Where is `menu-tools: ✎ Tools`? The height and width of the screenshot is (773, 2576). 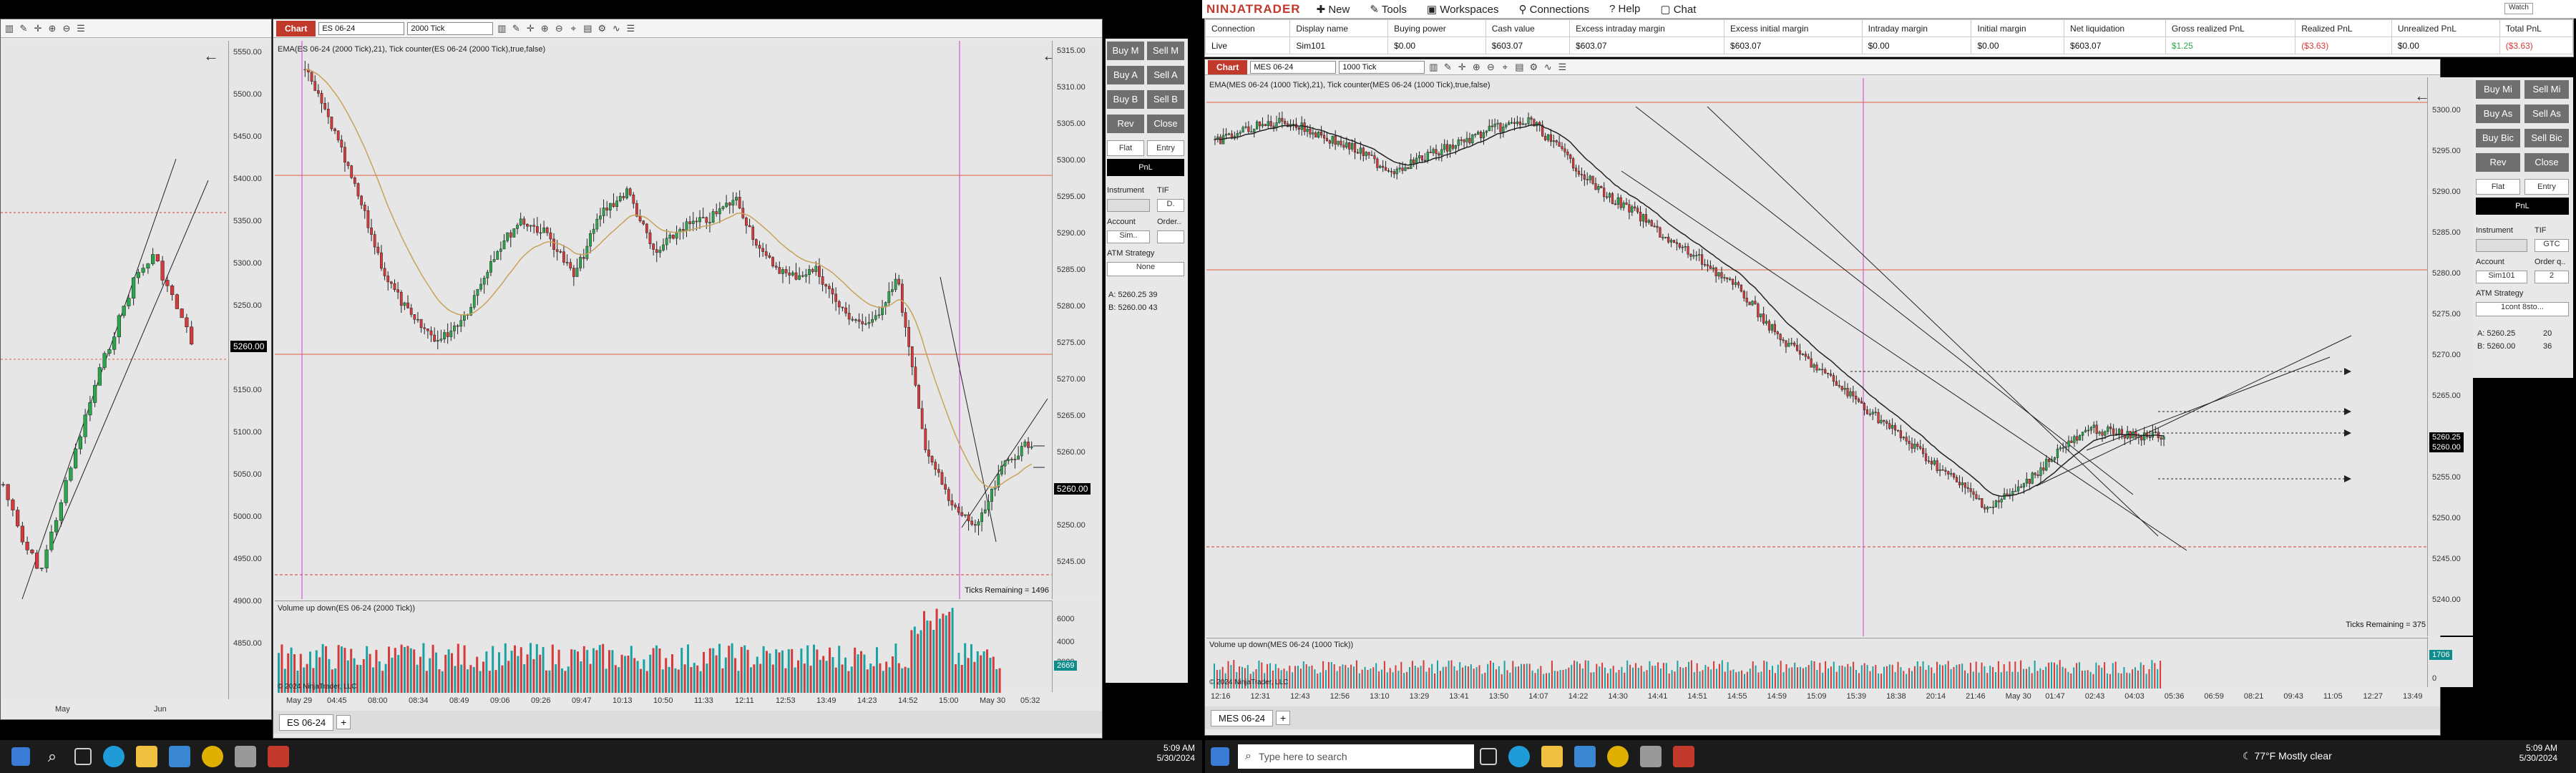
menu-tools: ✎ Tools is located at coordinates (1388, 9).